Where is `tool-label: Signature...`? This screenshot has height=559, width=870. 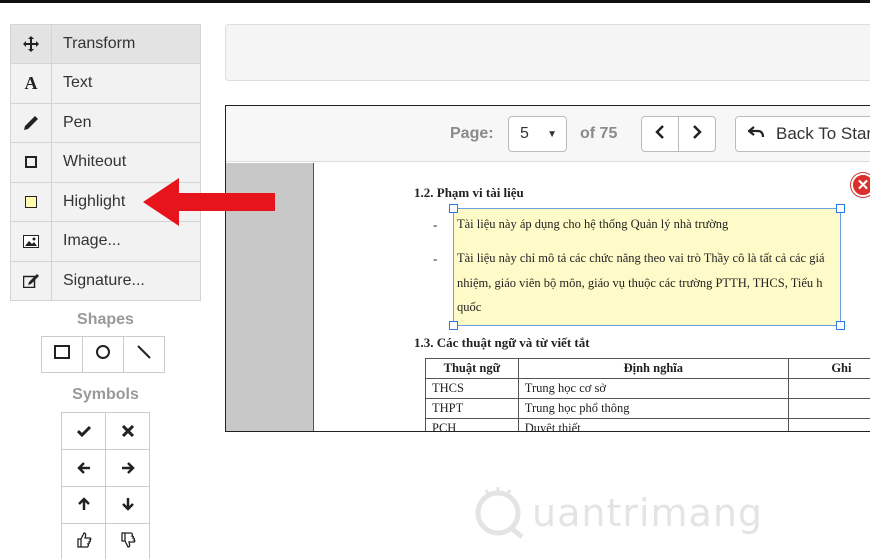 tool-label: Signature... is located at coordinates (104, 280).